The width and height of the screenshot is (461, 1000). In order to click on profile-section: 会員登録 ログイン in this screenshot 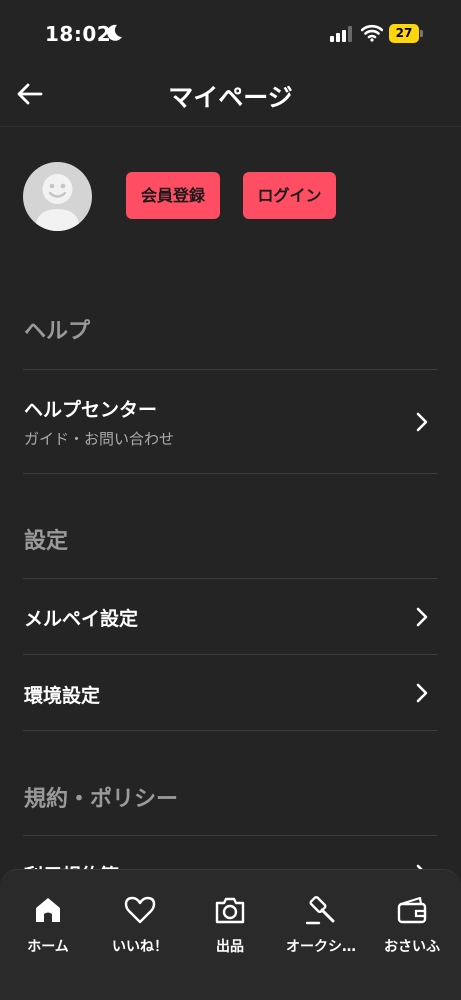, I will do `click(230, 197)`.